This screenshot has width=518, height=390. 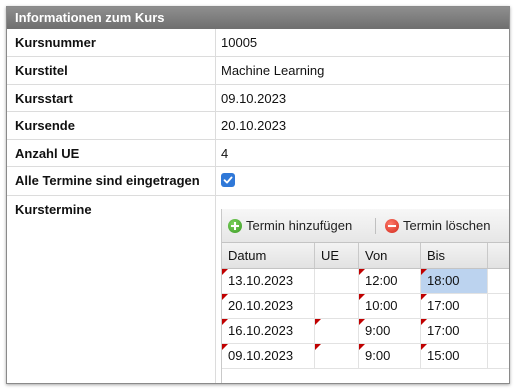 I want to click on table-row: 13.10.2023 12:00 18:00, so click(x=365, y=281).